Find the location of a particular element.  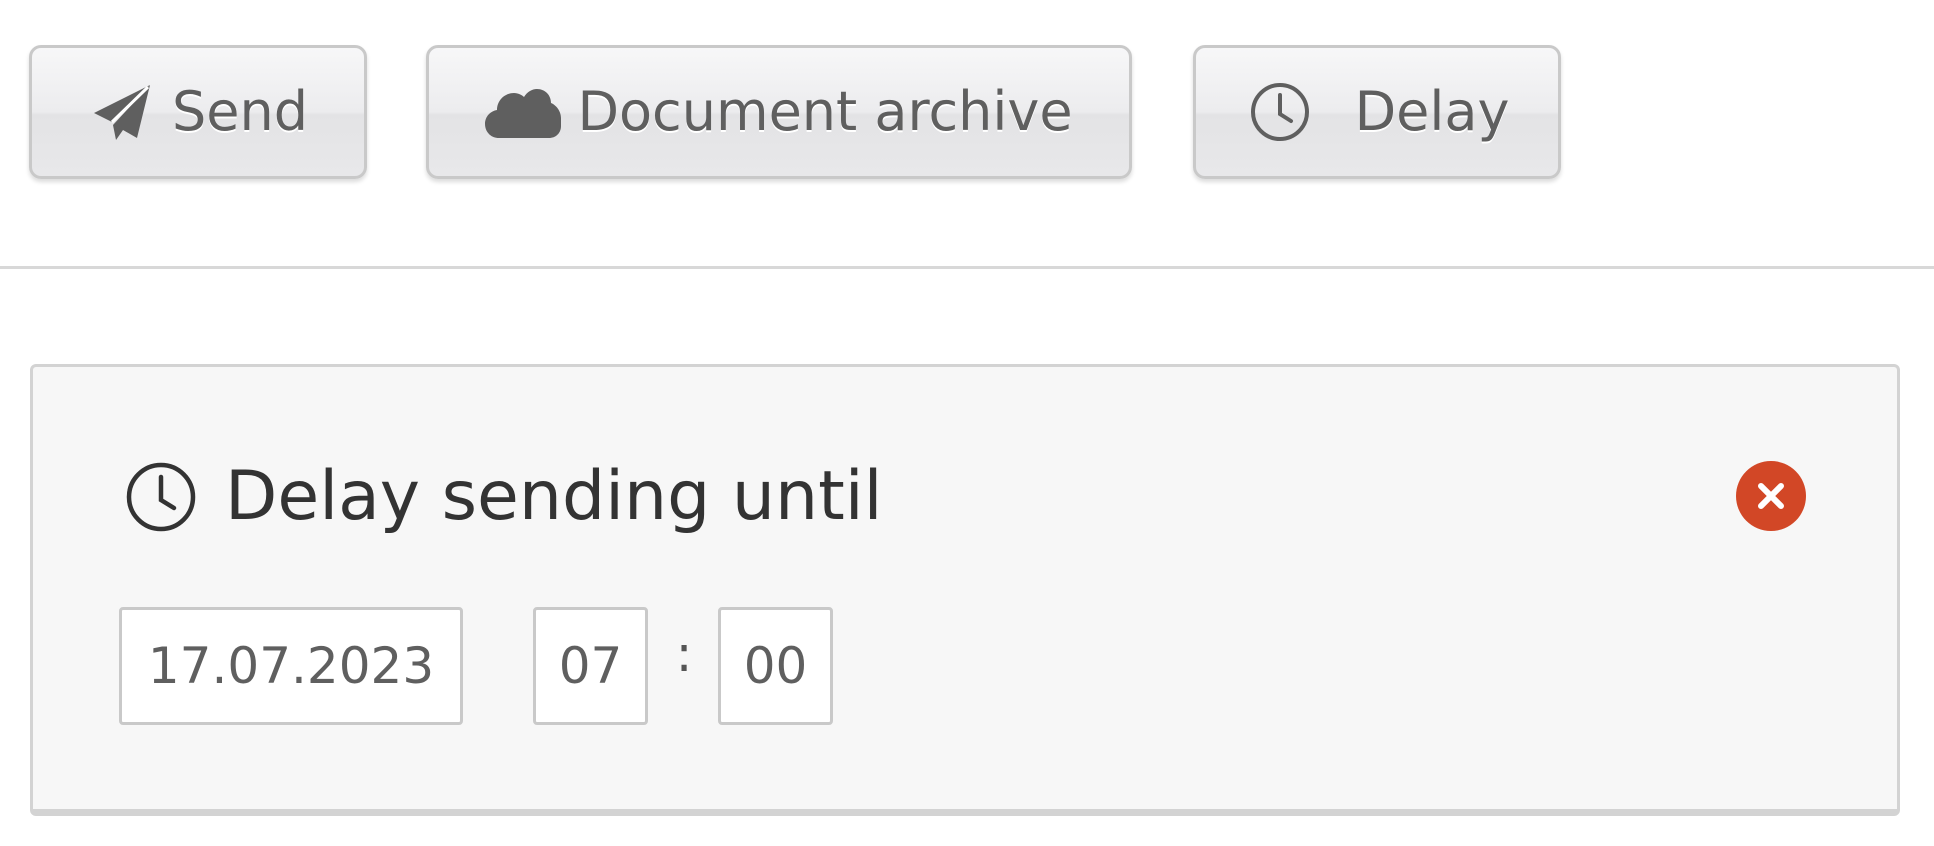

cloud-icon is located at coordinates (523, 112).